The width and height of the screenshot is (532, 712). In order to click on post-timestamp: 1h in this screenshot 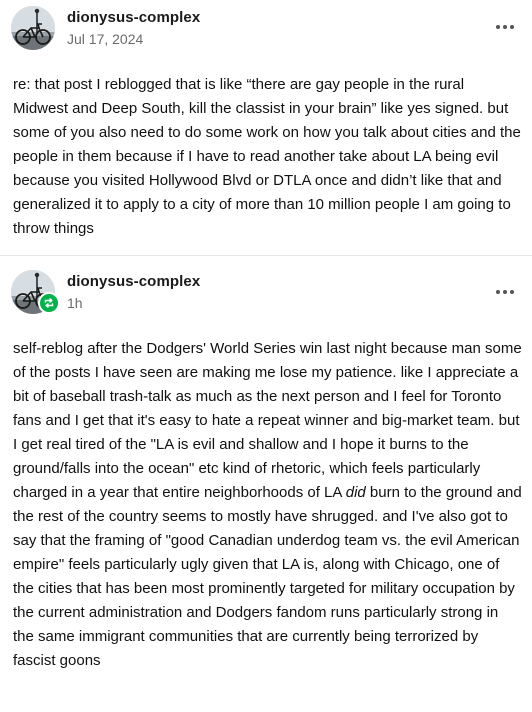, I will do `click(75, 303)`.